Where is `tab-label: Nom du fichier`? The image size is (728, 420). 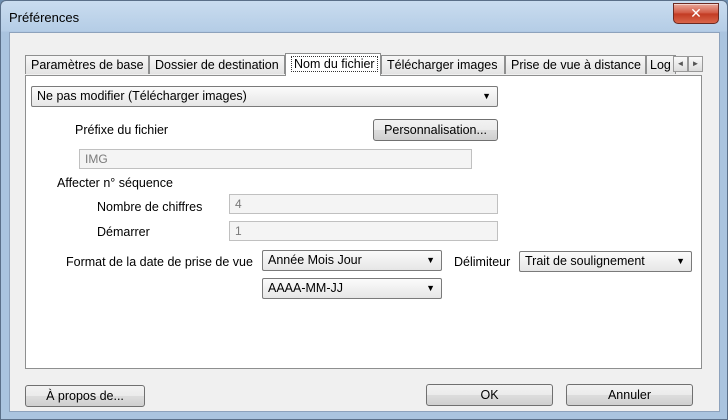 tab-label: Nom du fichier is located at coordinates (334, 64).